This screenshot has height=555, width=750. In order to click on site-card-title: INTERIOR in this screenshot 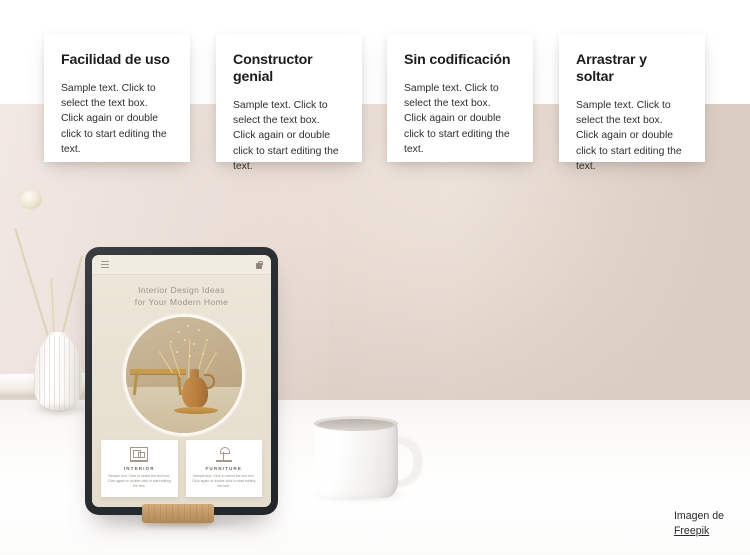, I will do `click(139, 468)`.